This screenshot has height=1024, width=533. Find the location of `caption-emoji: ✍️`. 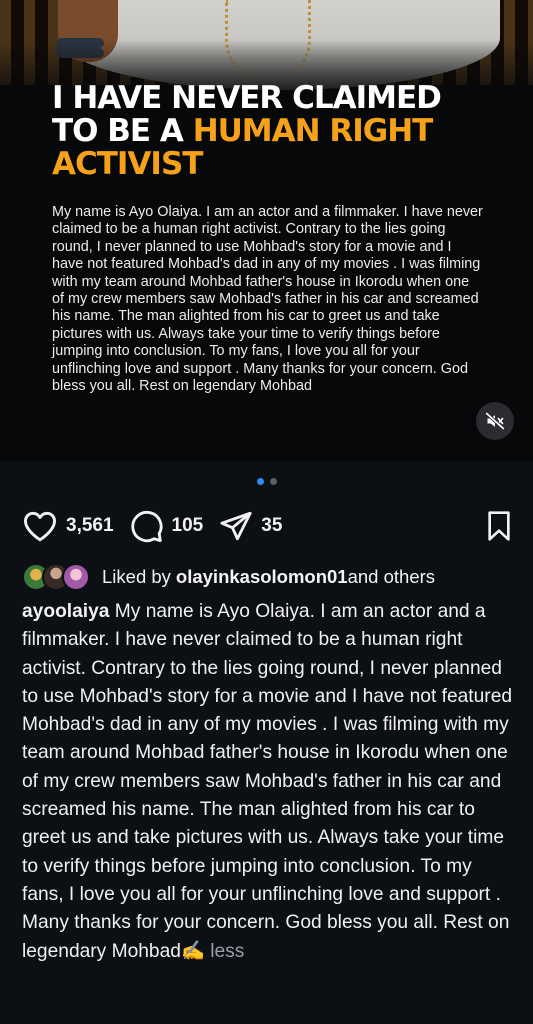

caption-emoji: ✍️ is located at coordinates (192, 951).